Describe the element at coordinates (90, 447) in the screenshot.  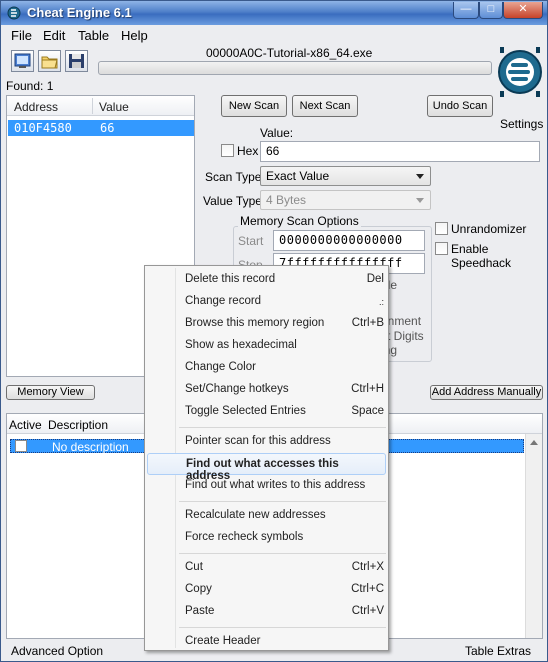
I see `entry-description: No description` at that location.